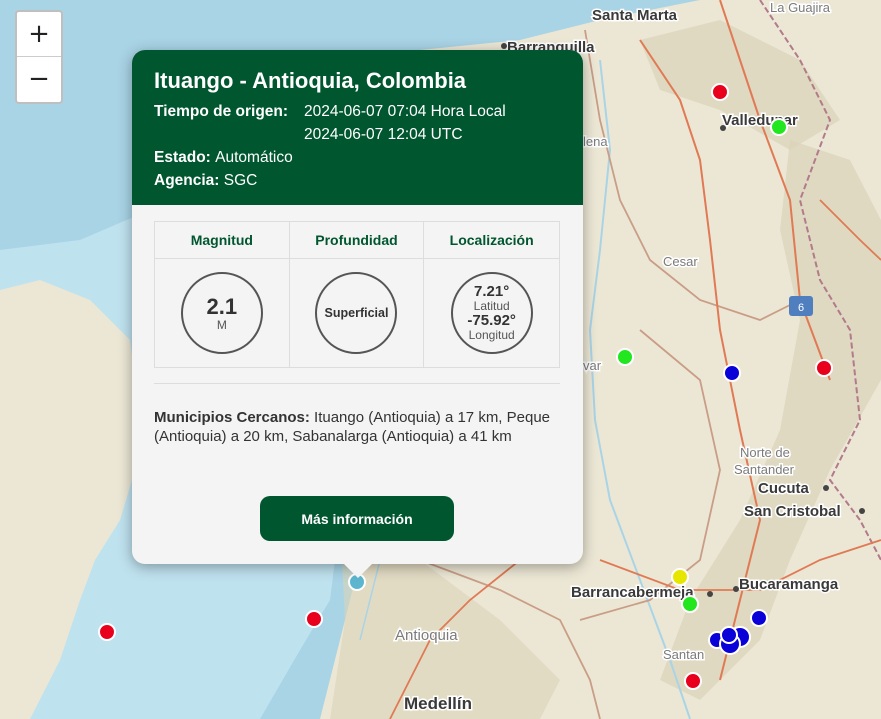 The image size is (881, 719). Describe the element at coordinates (792, 511) in the screenshot. I see `label-san-cristobal: San Cristobal` at that location.